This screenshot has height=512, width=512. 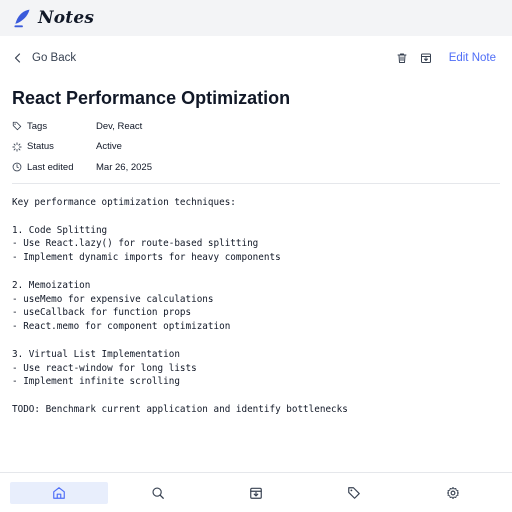 I want to click on search-icon, so click(x=158, y=492).